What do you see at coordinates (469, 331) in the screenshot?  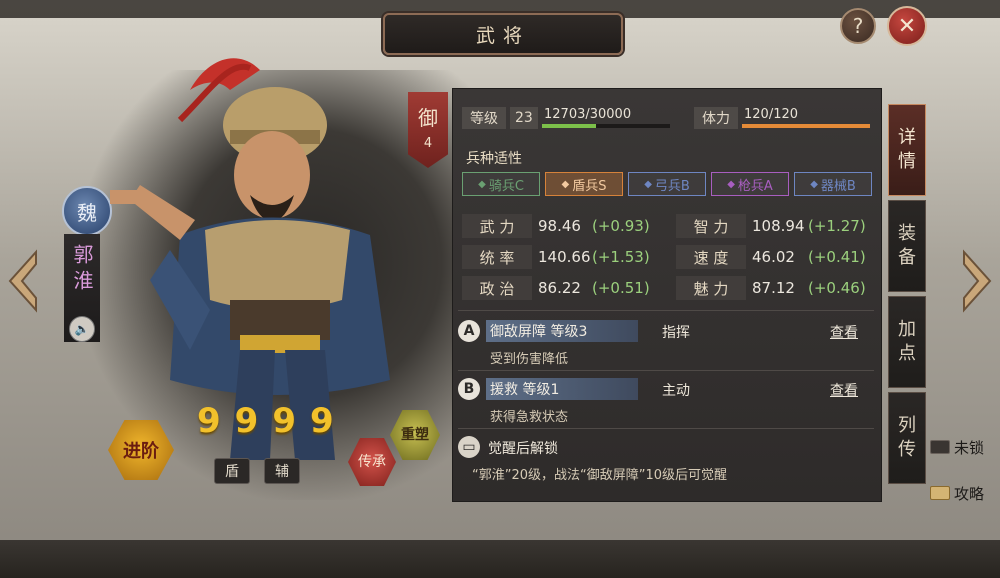 I see `skill-slot-letter: A` at bounding box center [469, 331].